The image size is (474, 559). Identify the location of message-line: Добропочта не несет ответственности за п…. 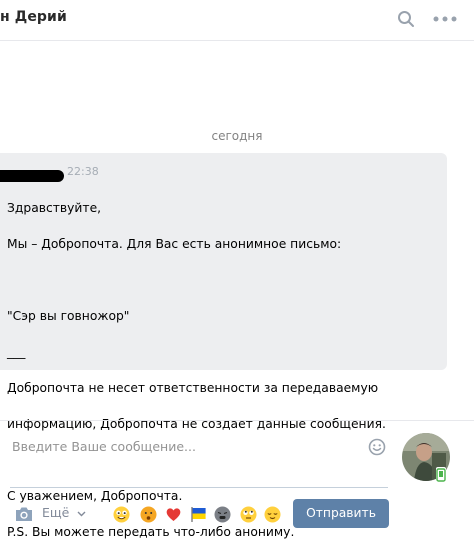
(193, 388).